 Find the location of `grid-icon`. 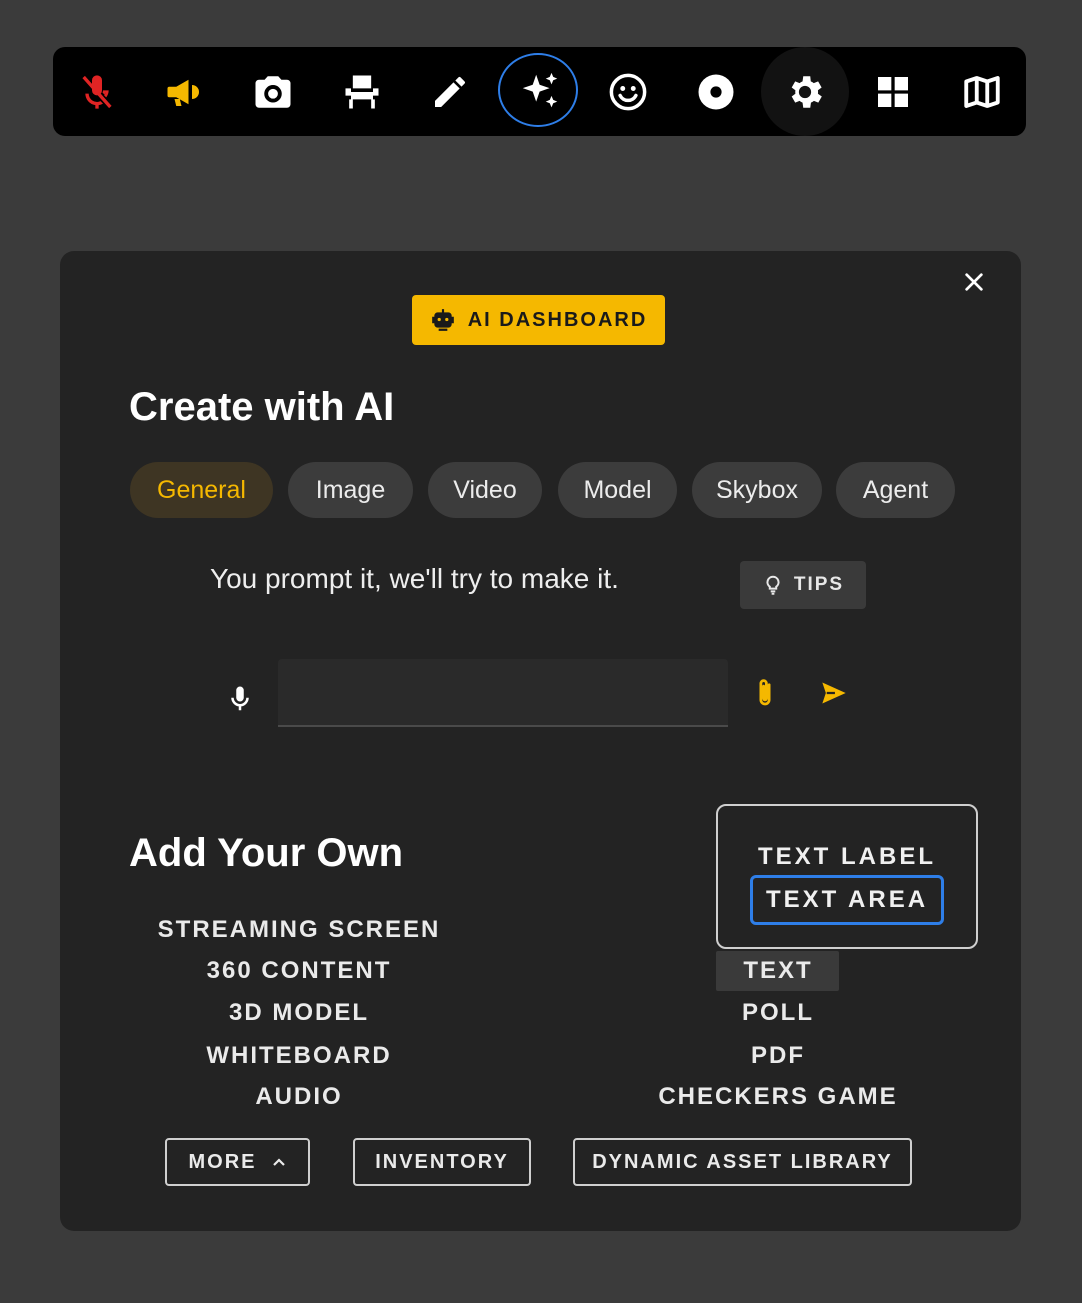

grid-icon is located at coordinates (893, 91).